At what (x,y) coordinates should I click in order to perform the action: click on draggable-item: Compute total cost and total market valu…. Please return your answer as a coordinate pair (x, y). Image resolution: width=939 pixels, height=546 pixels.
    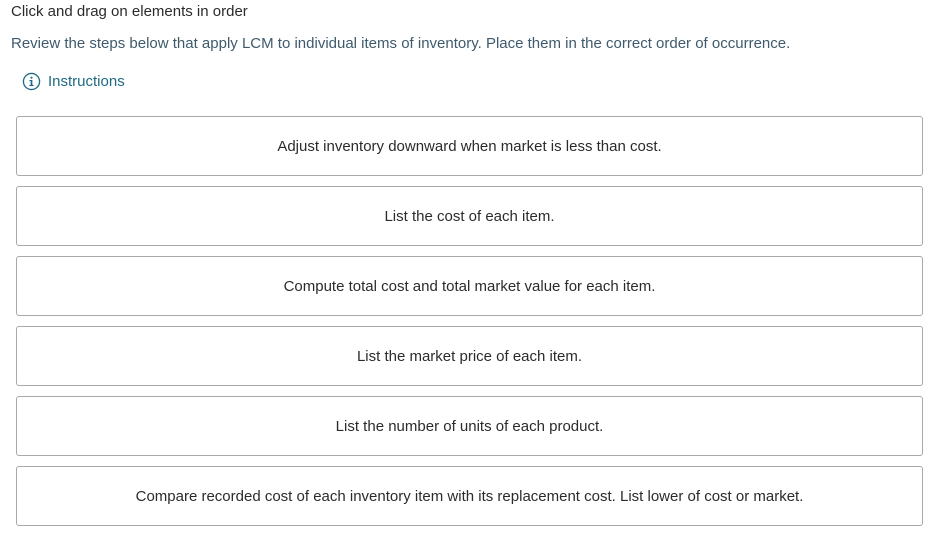
    Looking at the image, I should click on (469, 286).